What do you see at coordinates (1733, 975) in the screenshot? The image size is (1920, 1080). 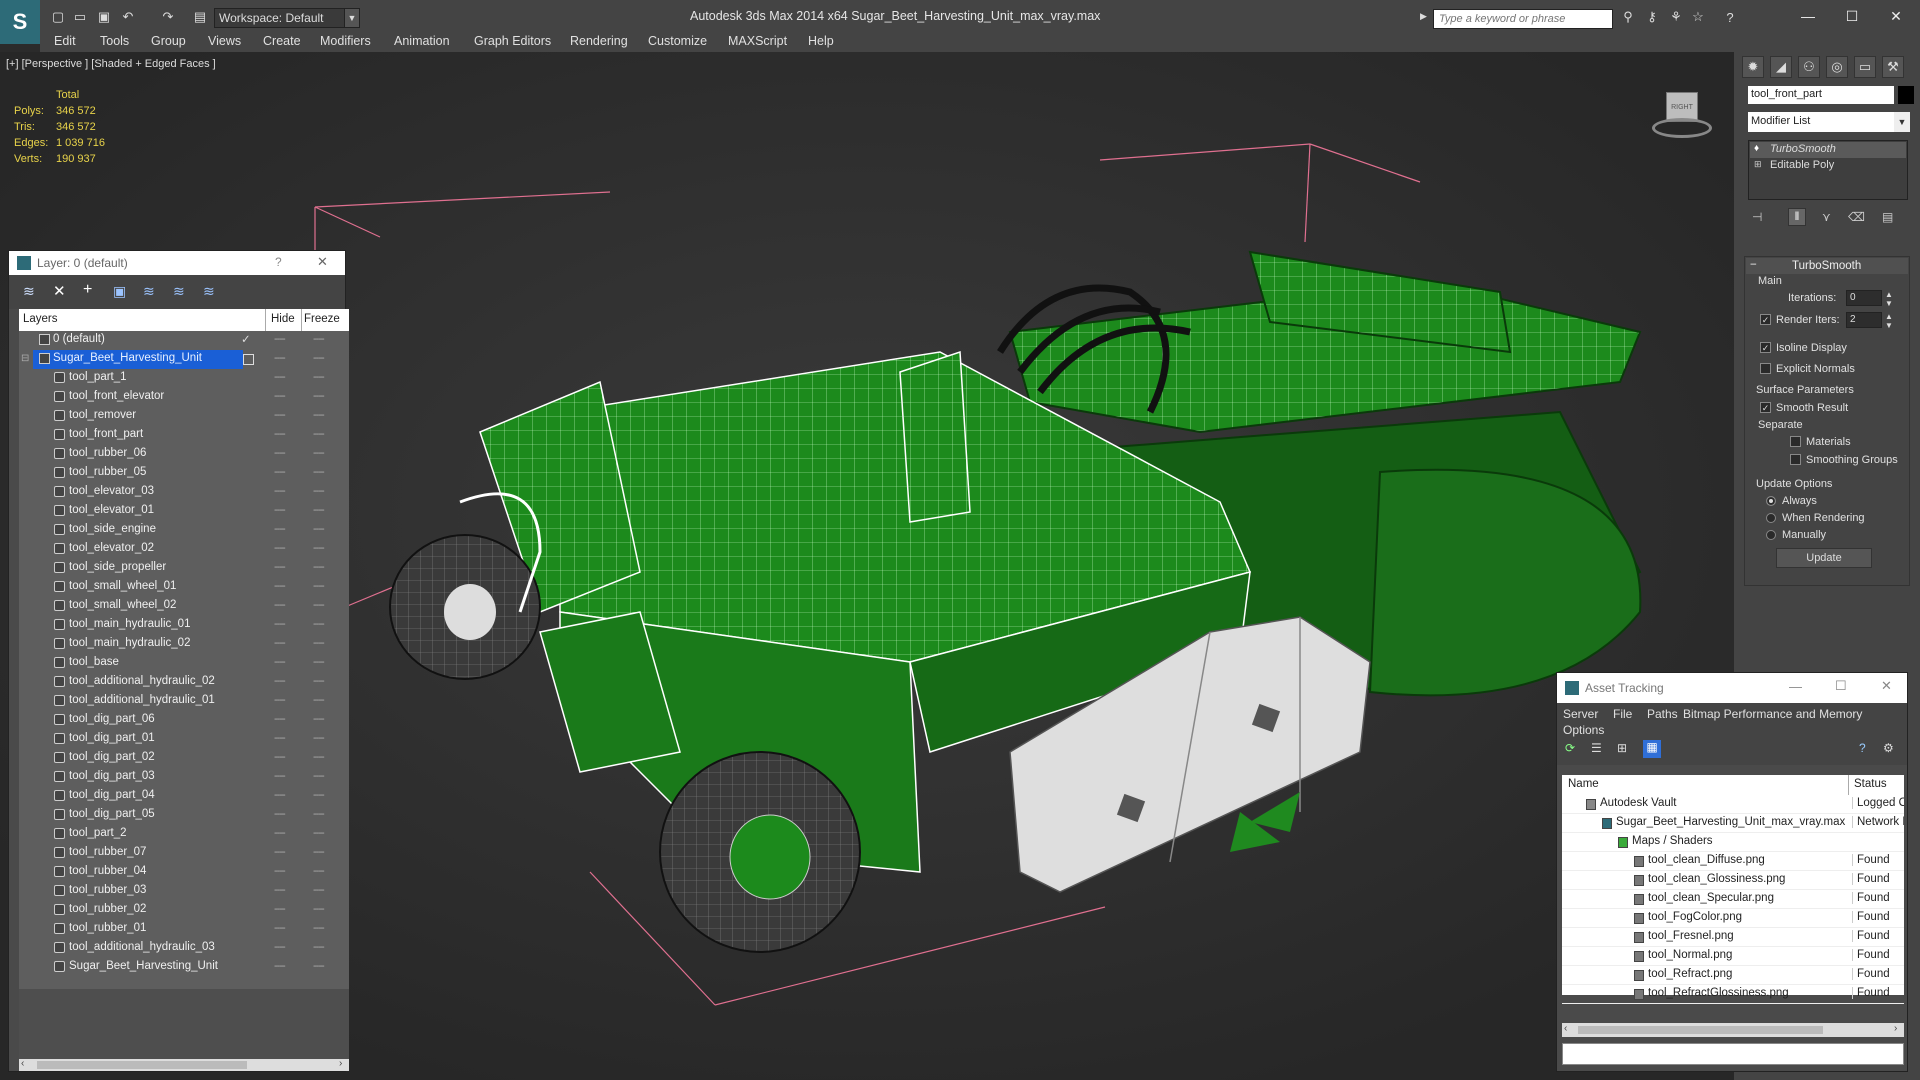 I see `asset-row: tool_Refract.png Found` at bounding box center [1733, 975].